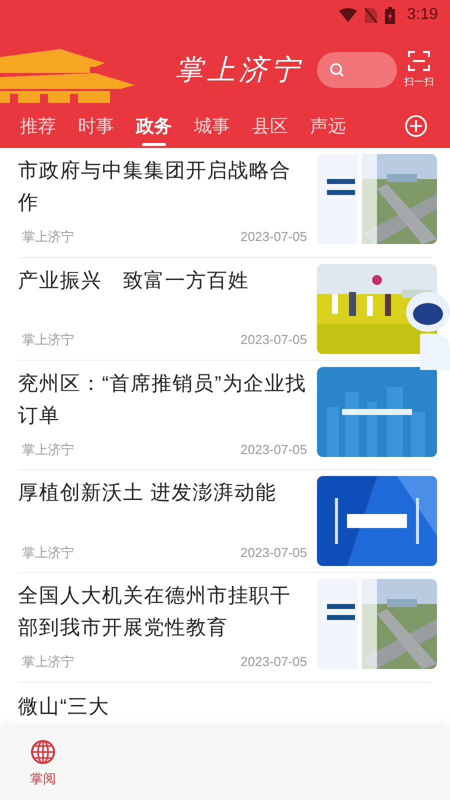  What do you see at coordinates (419, 60) in the screenshot?
I see `scan-icon` at bounding box center [419, 60].